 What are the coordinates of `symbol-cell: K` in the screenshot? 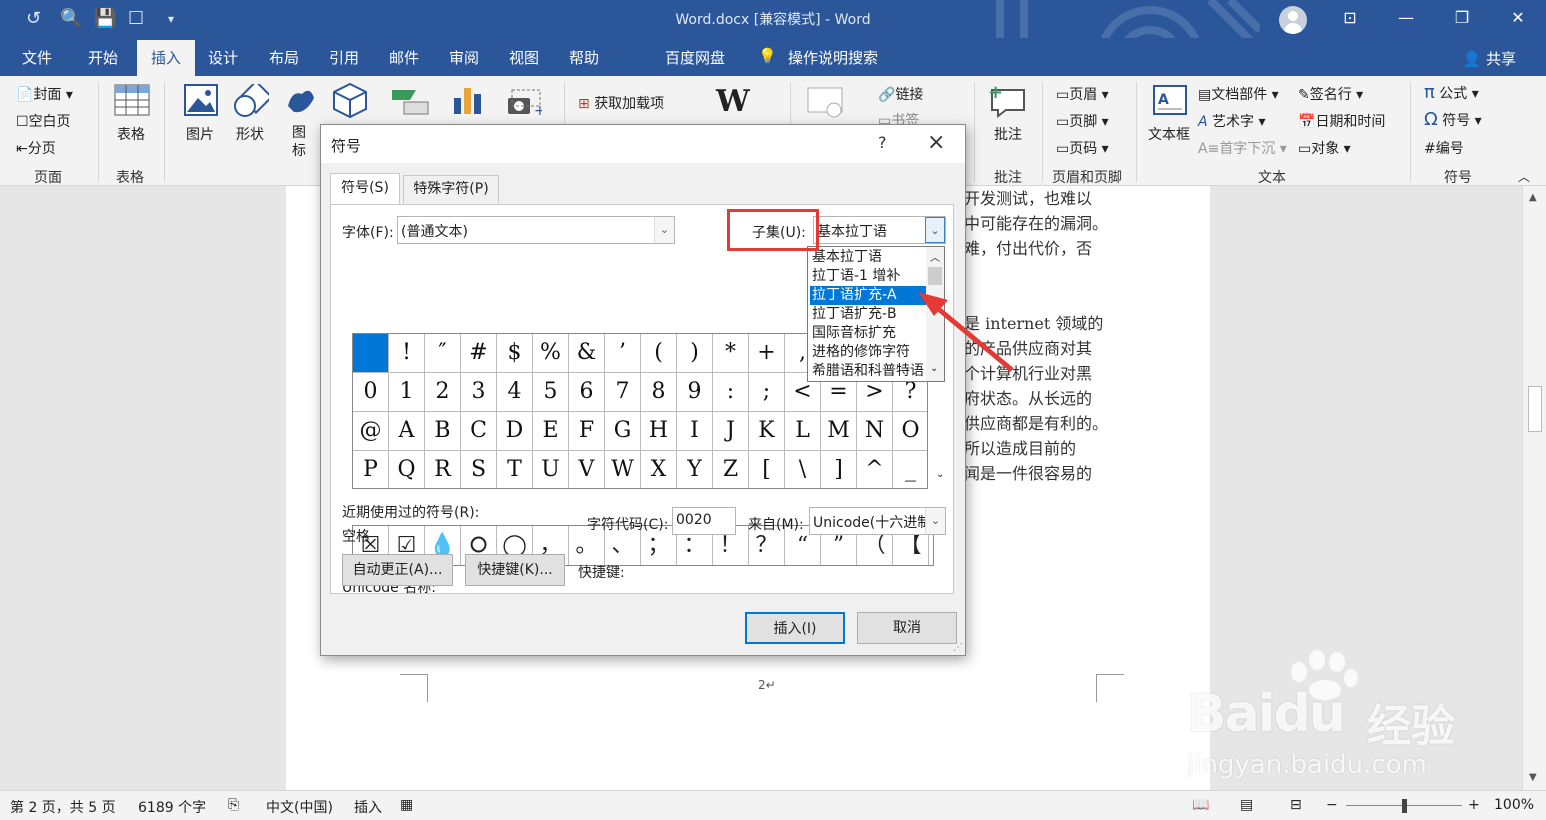 It's located at (767, 431).